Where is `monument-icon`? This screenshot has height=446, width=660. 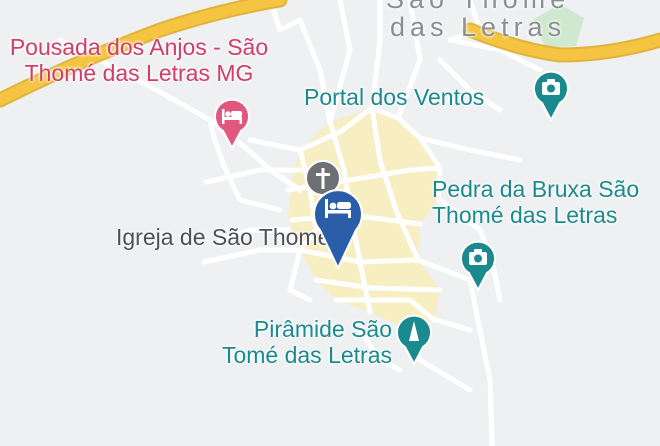
monument-icon is located at coordinates (414, 340).